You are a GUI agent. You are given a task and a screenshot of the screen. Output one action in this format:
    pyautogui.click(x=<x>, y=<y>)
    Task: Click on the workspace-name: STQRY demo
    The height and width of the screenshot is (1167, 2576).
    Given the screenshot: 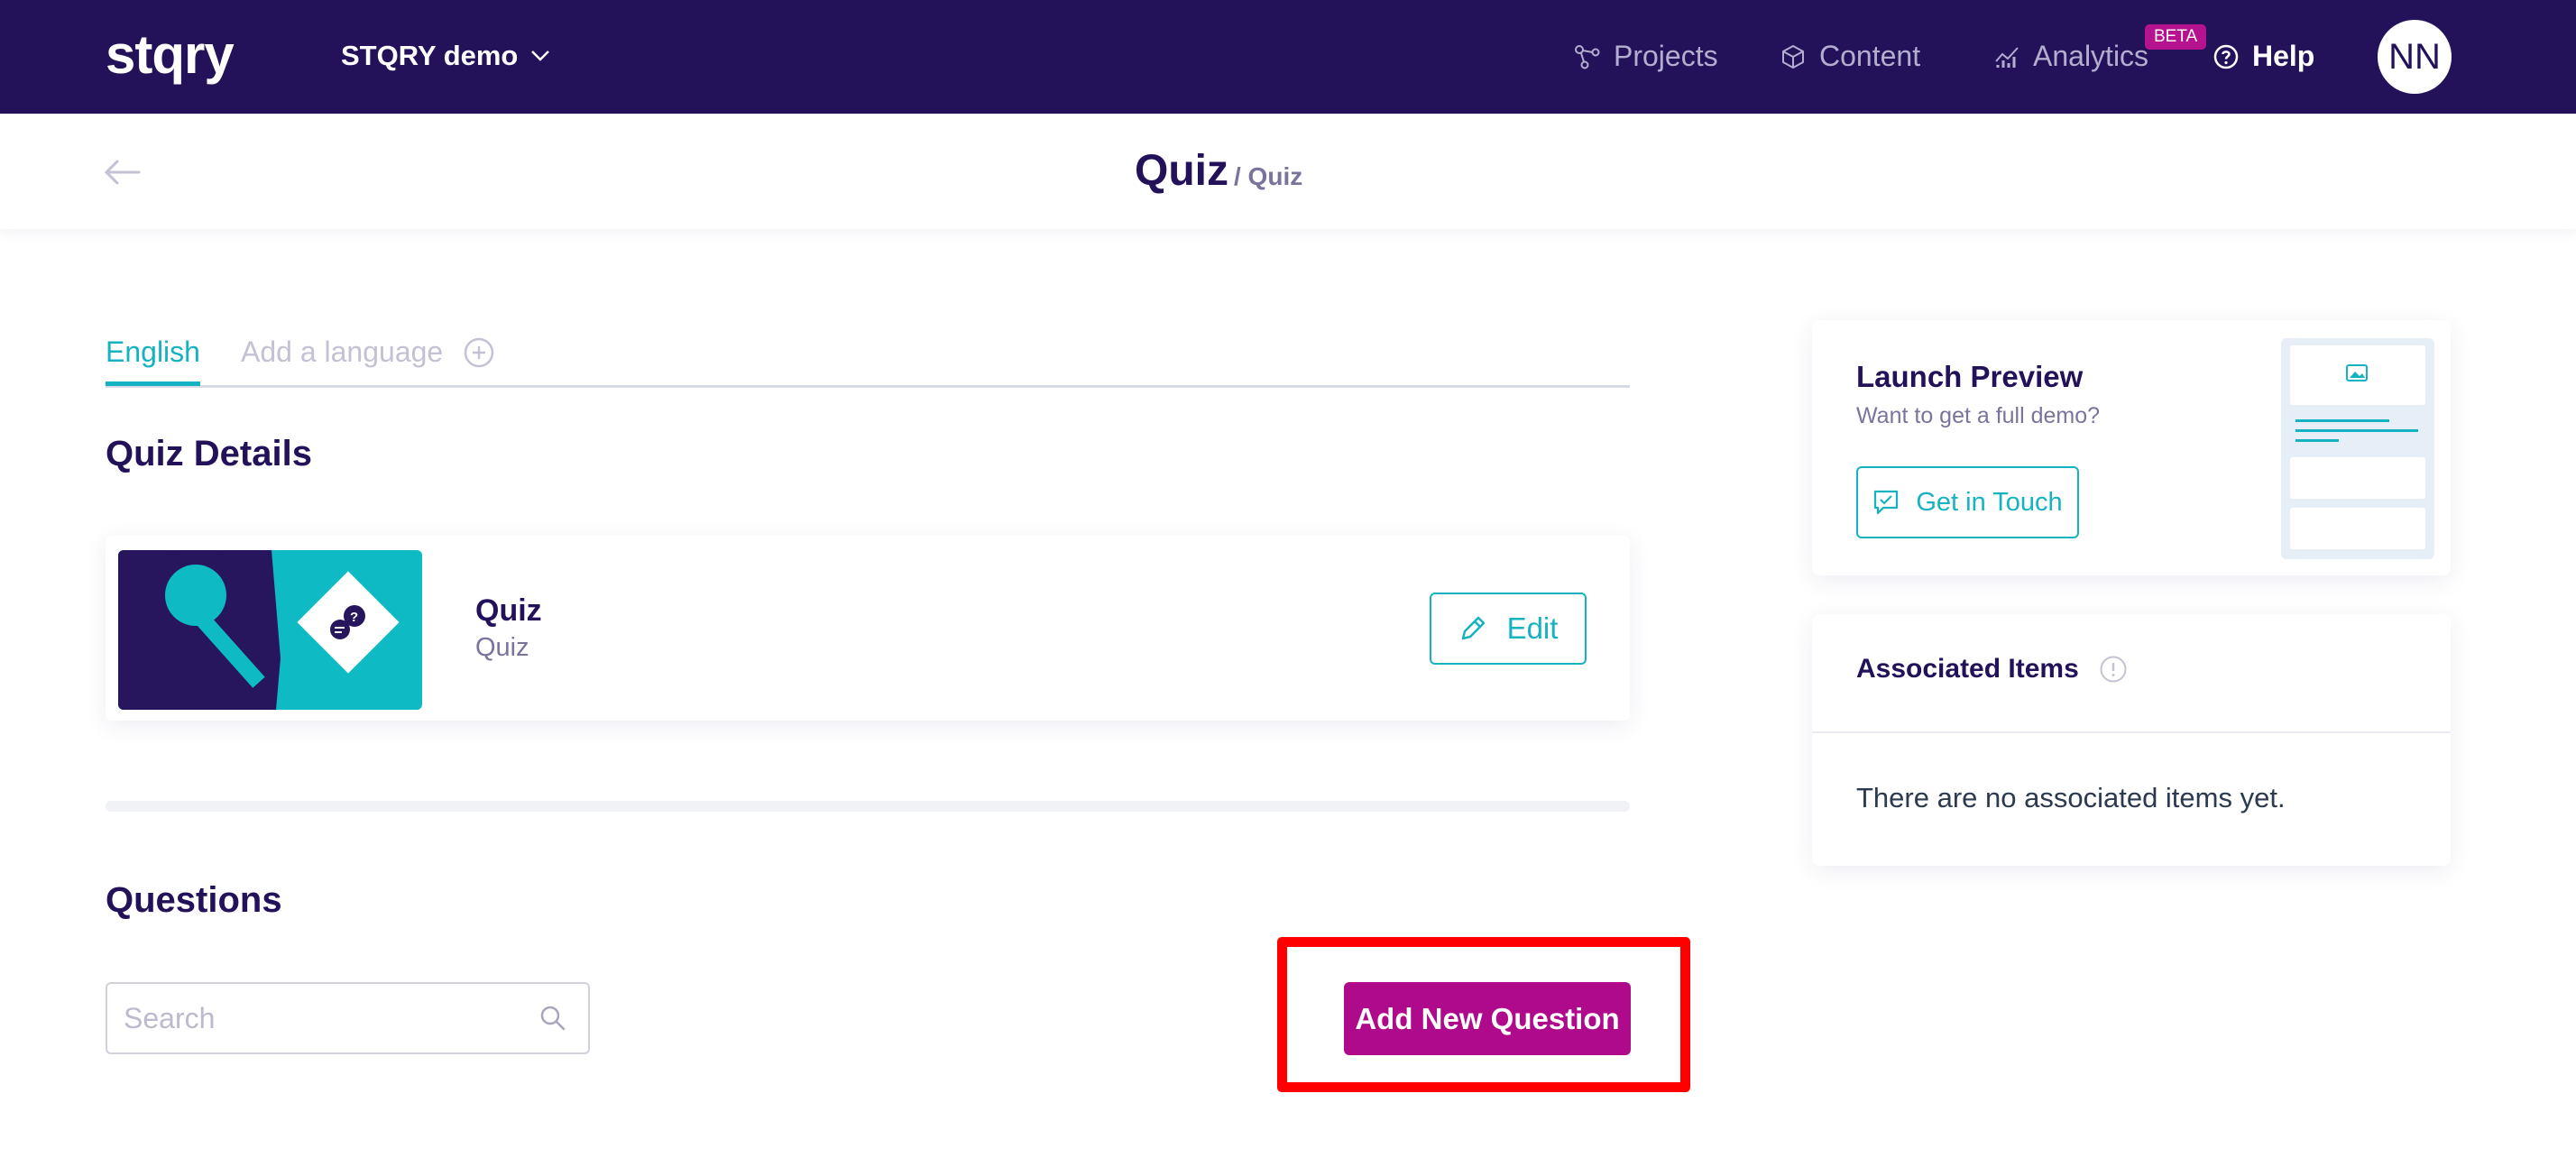 What is the action you would take?
    pyautogui.click(x=430, y=56)
    